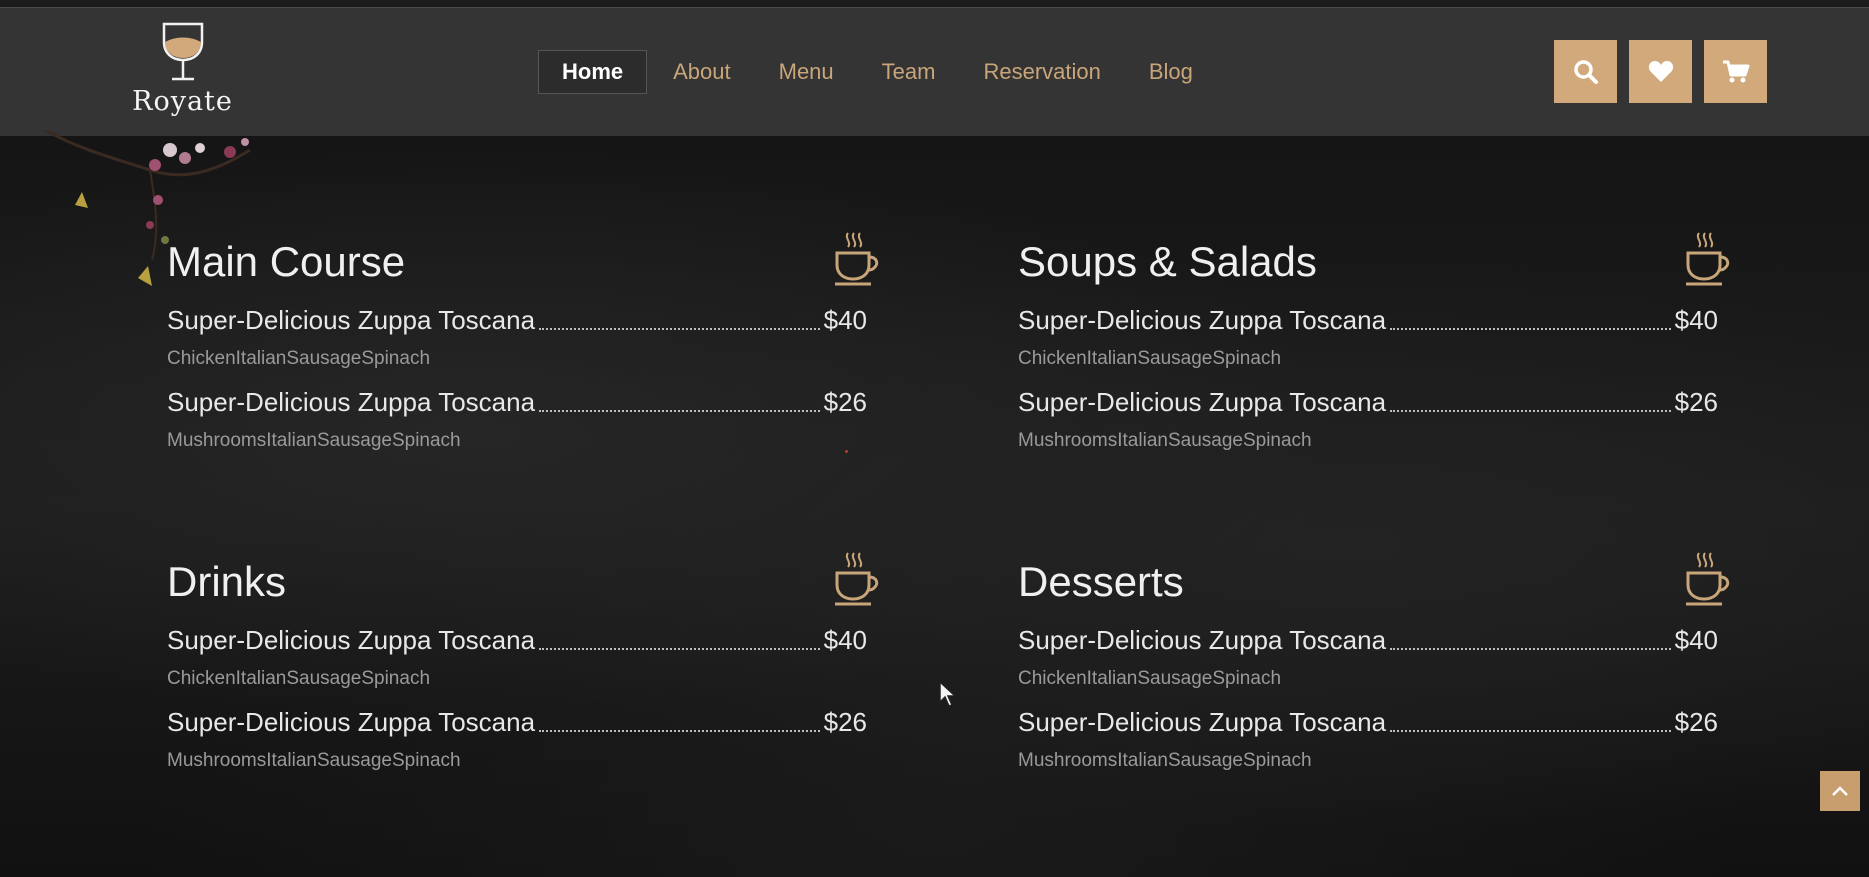 The height and width of the screenshot is (877, 1869). Describe the element at coordinates (702, 72) in the screenshot. I see `nav-about: About` at that location.